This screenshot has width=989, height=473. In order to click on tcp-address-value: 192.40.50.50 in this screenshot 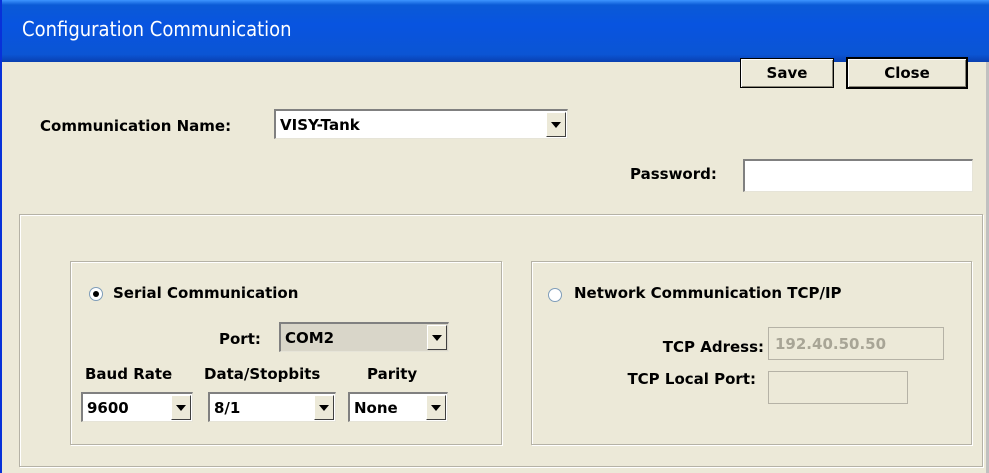, I will do `click(831, 343)`.